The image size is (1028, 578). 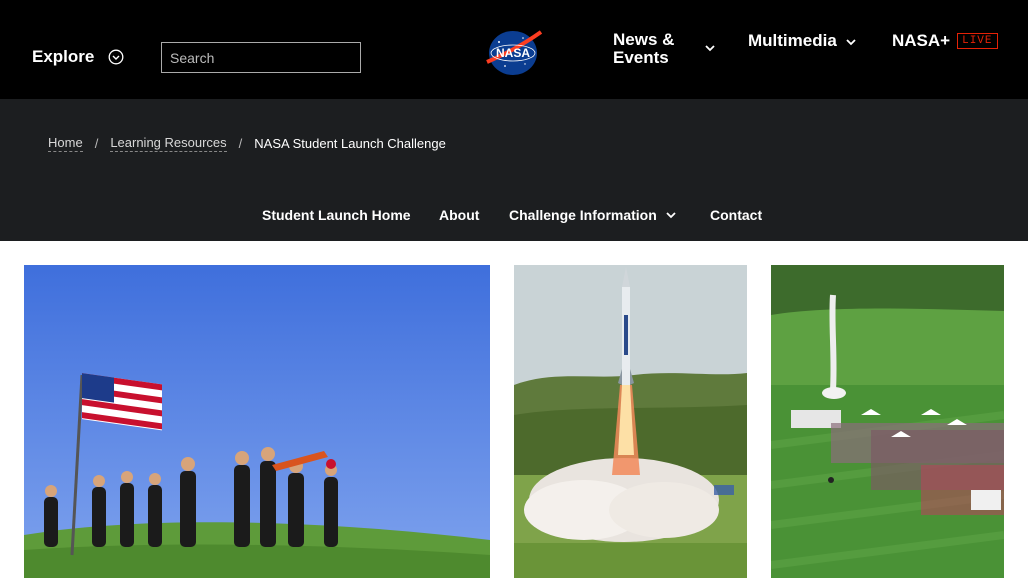 I want to click on nasa-logo: NASA, so click(x=514, y=53).